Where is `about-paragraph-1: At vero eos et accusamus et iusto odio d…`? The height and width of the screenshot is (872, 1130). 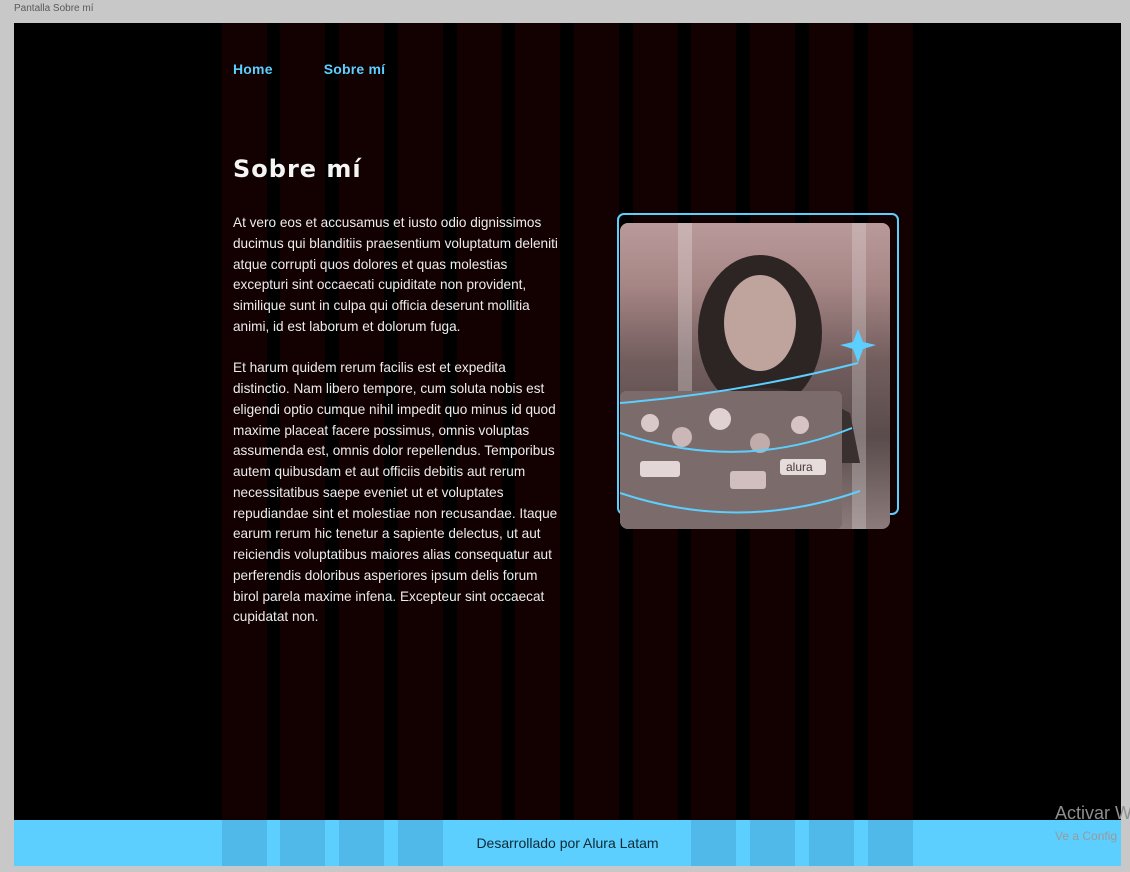 about-paragraph-1: At vero eos et accusamus et iusto odio d… is located at coordinates (395, 274).